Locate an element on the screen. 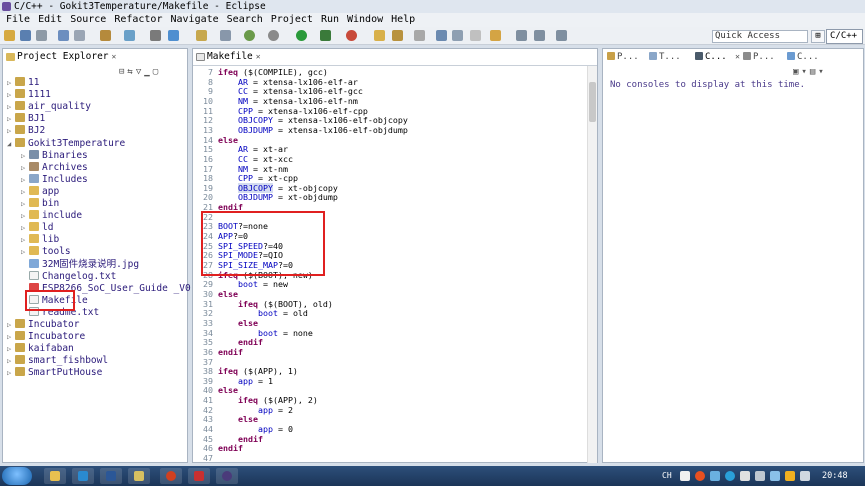 Image resolution: width=865 pixels, height=486 pixels. chat-icon is located at coordinates (730, 476).